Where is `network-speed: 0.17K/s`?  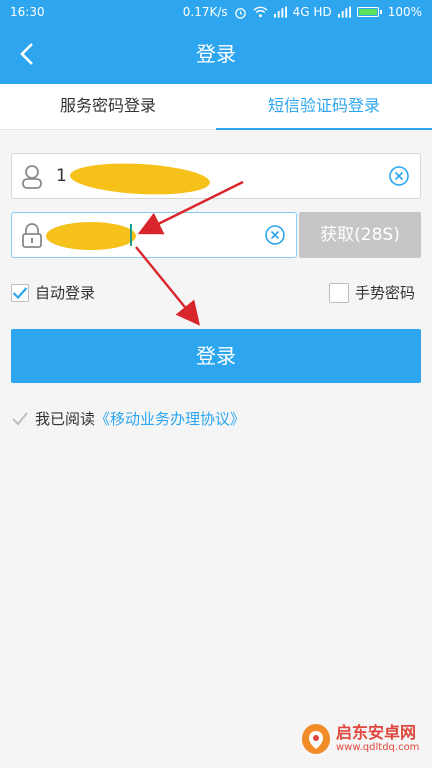 network-speed: 0.17K/s is located at coordinates (205, 12).